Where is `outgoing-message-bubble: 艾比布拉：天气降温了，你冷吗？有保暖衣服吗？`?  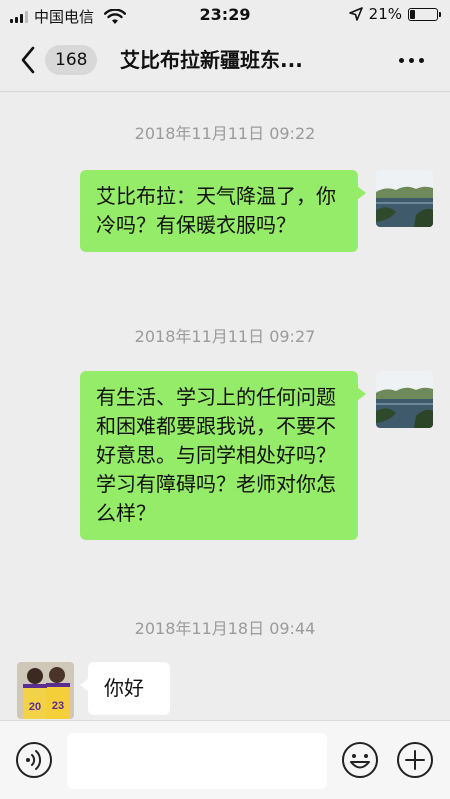 outgoing-message-bubble: 艾比布拉：天气降温了，你冷吗？有保暖衣服吗？ is located at coordinates (223, 211).